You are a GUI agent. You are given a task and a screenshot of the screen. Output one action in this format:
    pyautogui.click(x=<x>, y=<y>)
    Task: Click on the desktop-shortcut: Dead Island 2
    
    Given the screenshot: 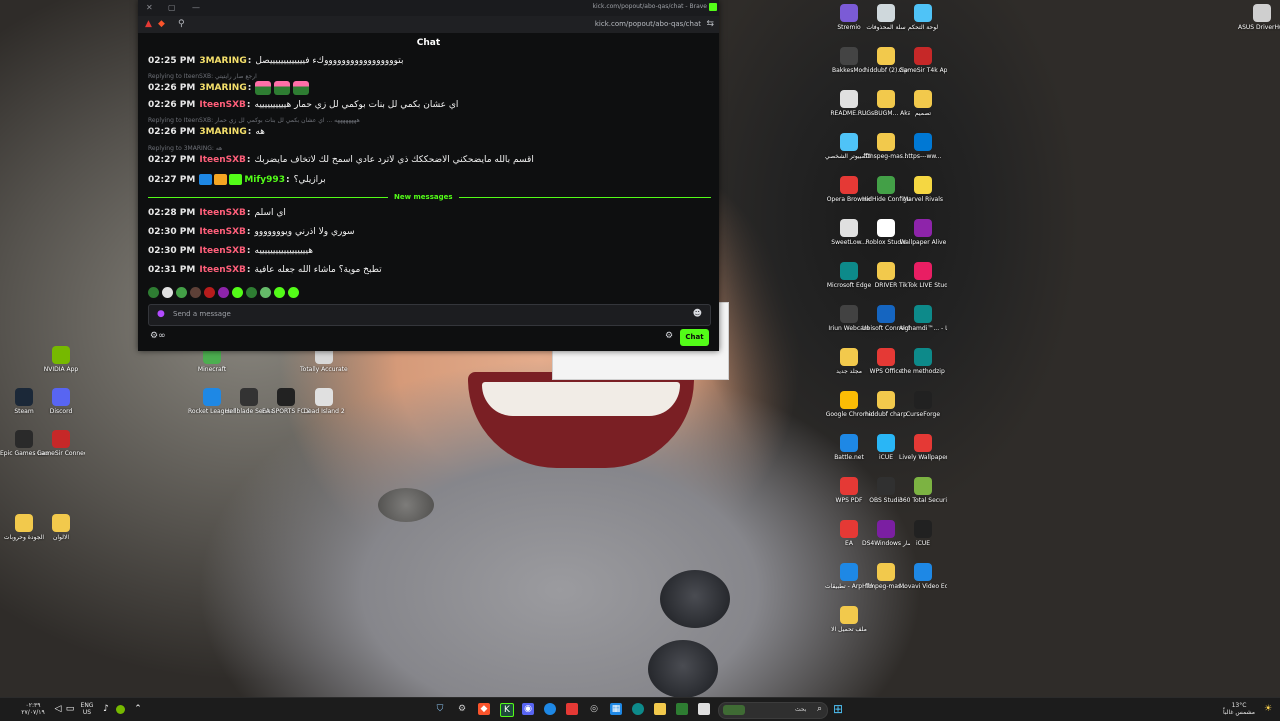 What is the action you would take?
    pyautogui.click(x=324, y=401)
    